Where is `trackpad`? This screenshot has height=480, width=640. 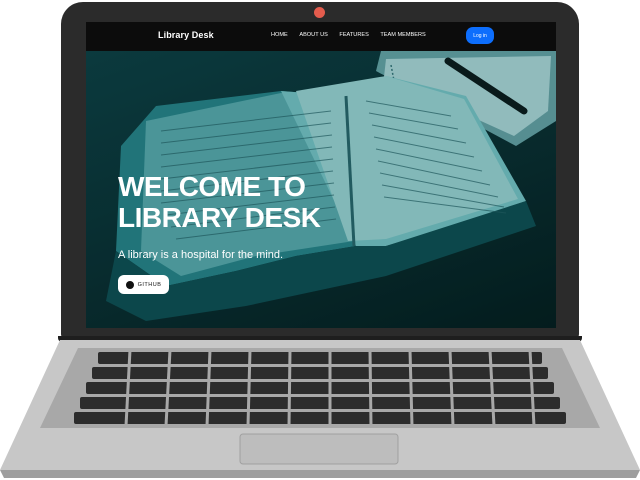
trackpad is located at coordinates (319, 449).